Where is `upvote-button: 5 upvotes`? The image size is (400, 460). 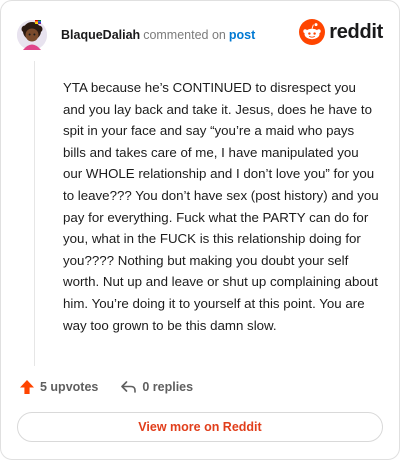
upvote-button: 5 upvotes is located at coordinates (58, 387).